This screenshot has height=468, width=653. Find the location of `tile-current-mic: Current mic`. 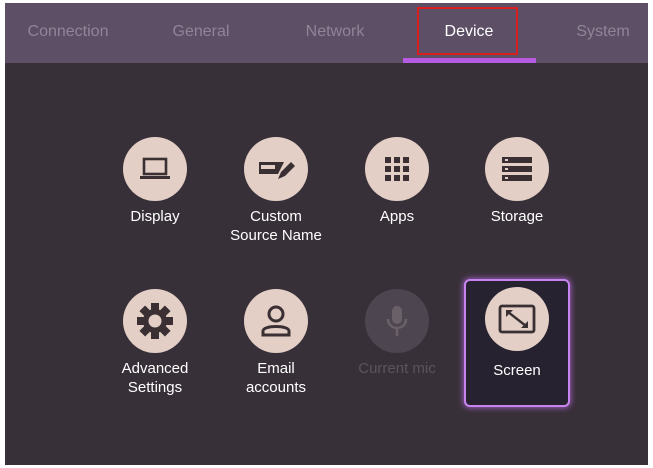

tile-current-mic: Current mic is located at coordinates (397, 342).